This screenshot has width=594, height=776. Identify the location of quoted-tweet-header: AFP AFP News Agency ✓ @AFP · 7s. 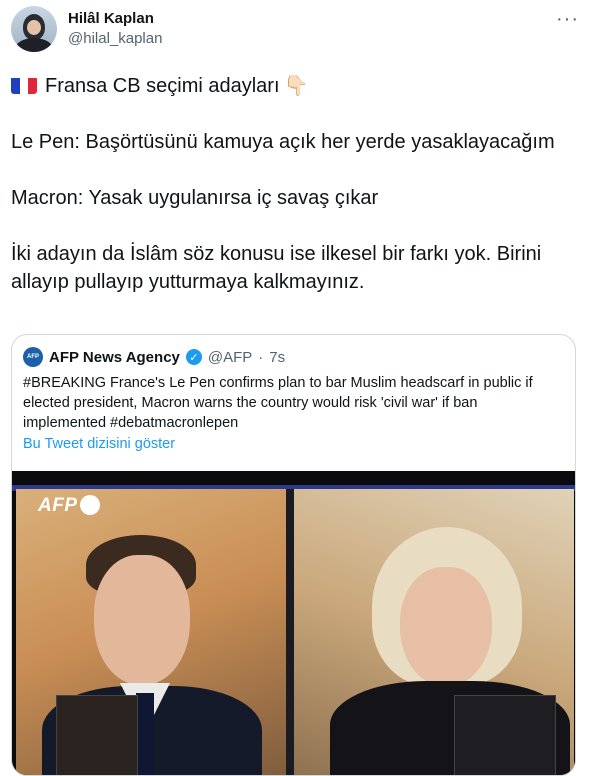
(154, 357).